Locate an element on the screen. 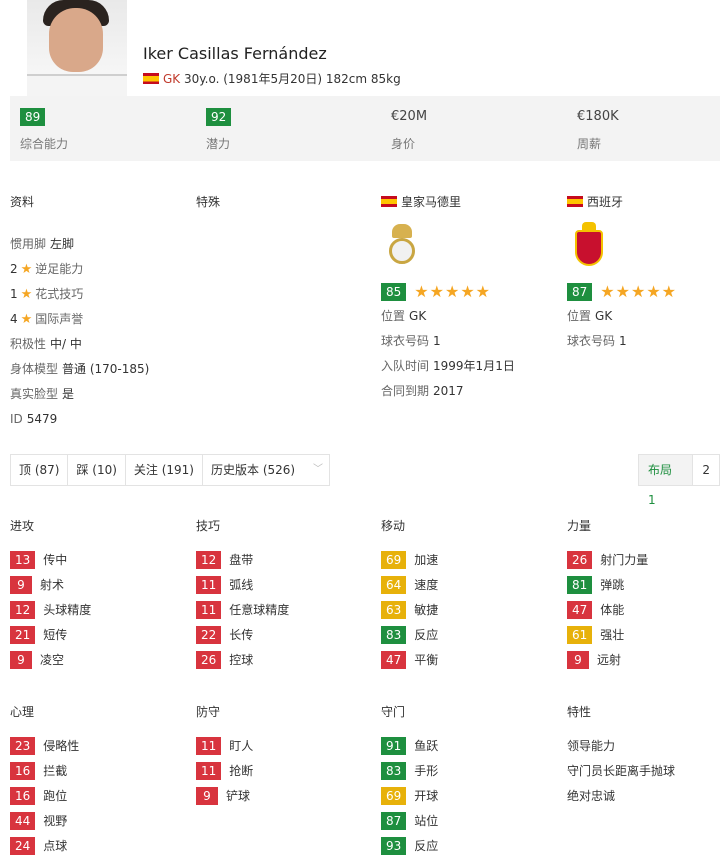 The image size is (720, 861). action-toolbar: 顶 (87) 踩 (10) 关注 (191) 历史版本 (526) ﹀ is located at coordinates (170, 470).